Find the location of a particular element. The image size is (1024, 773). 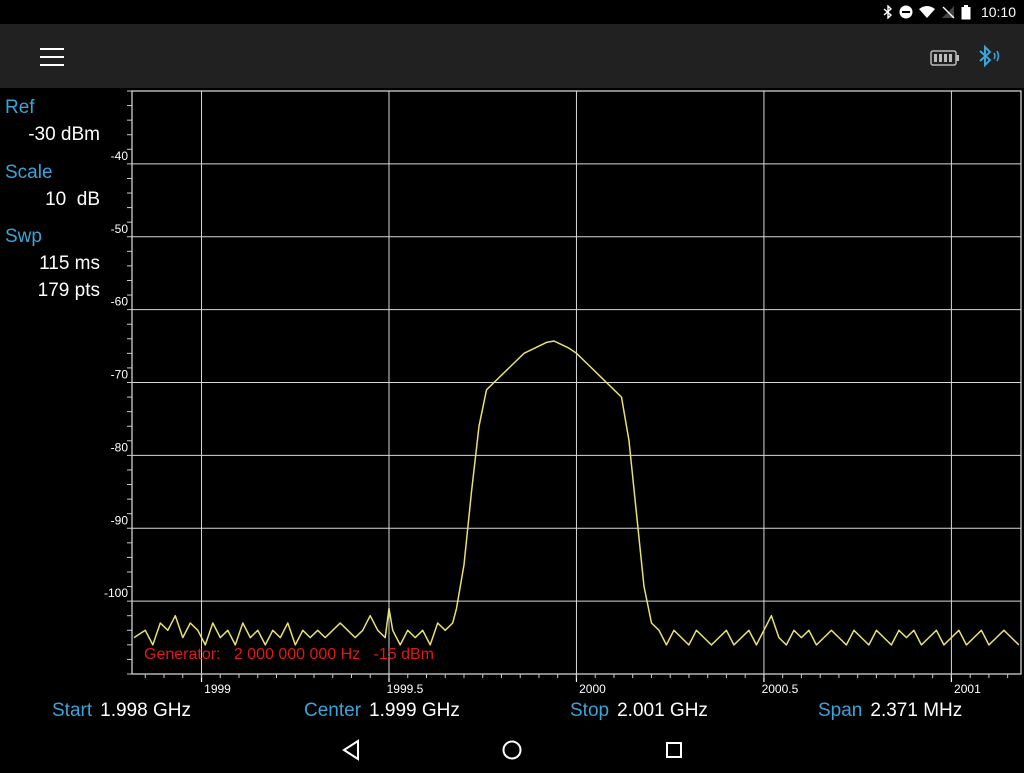

generator-readout: Generator: 2 000 000 000 Hz -15 dBm is located at coordinates (289, 655).